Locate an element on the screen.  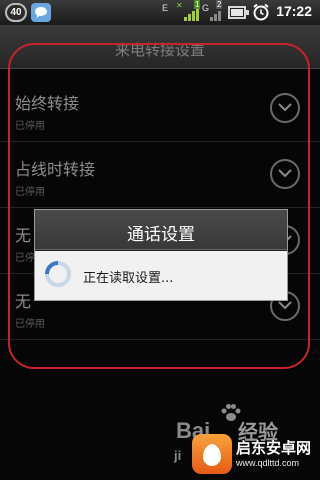
watermark-ji-text: ji is located at coordinates (178, 455).